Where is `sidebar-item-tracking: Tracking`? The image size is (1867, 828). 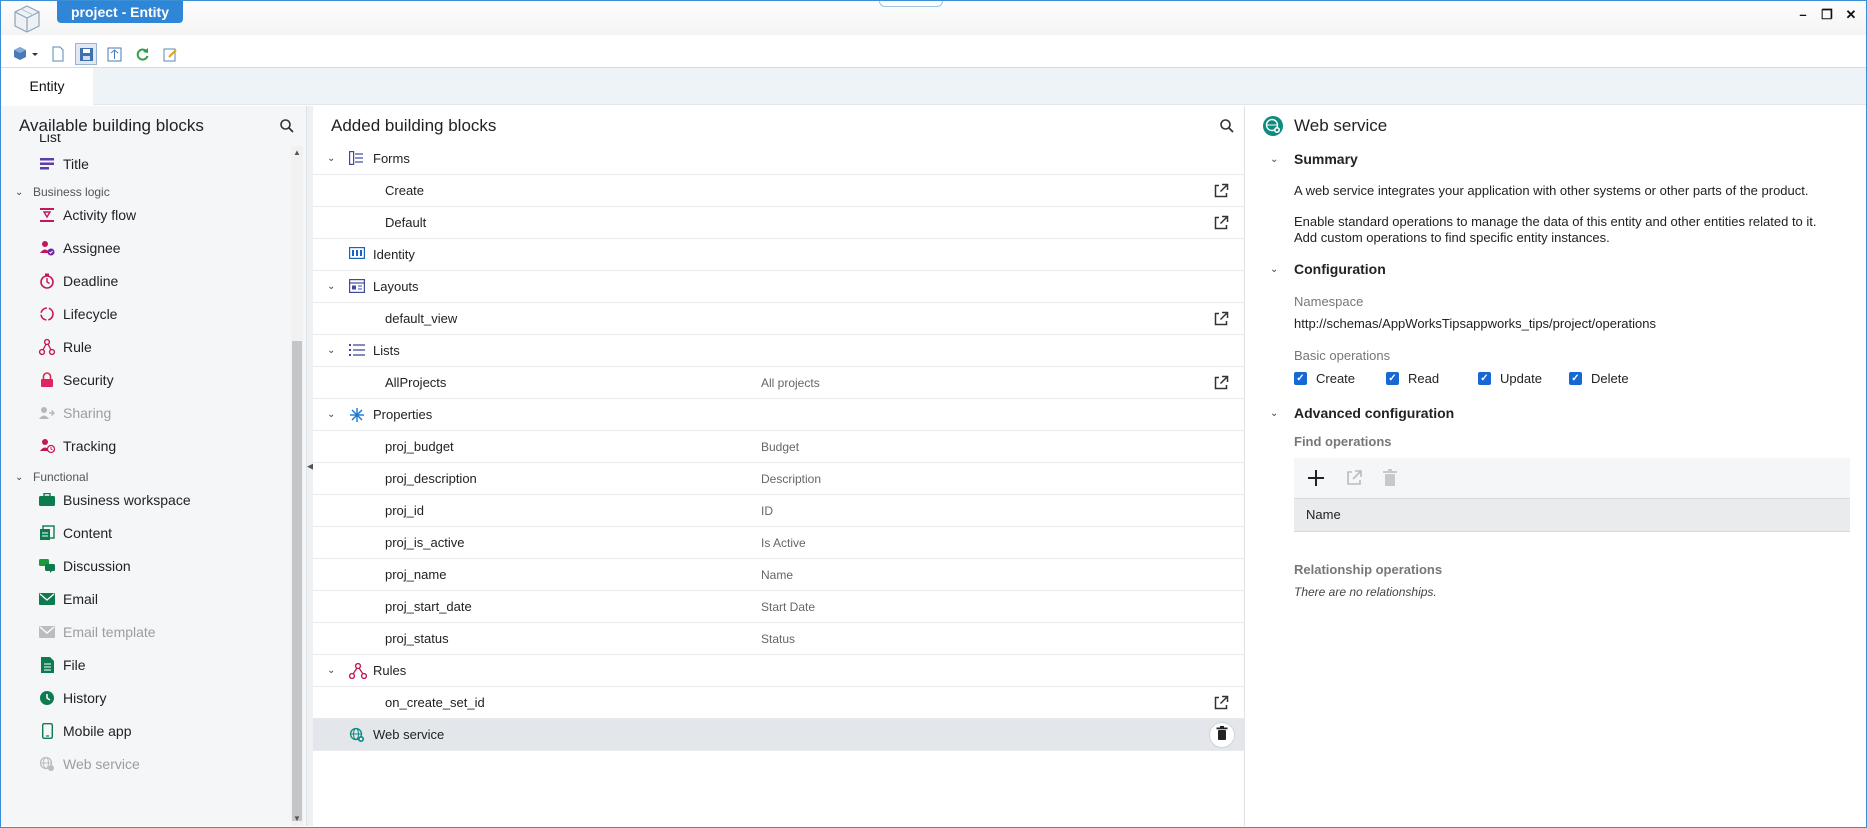 sidebar-item-tracking: Tracking is located at coordinates (77, 446).